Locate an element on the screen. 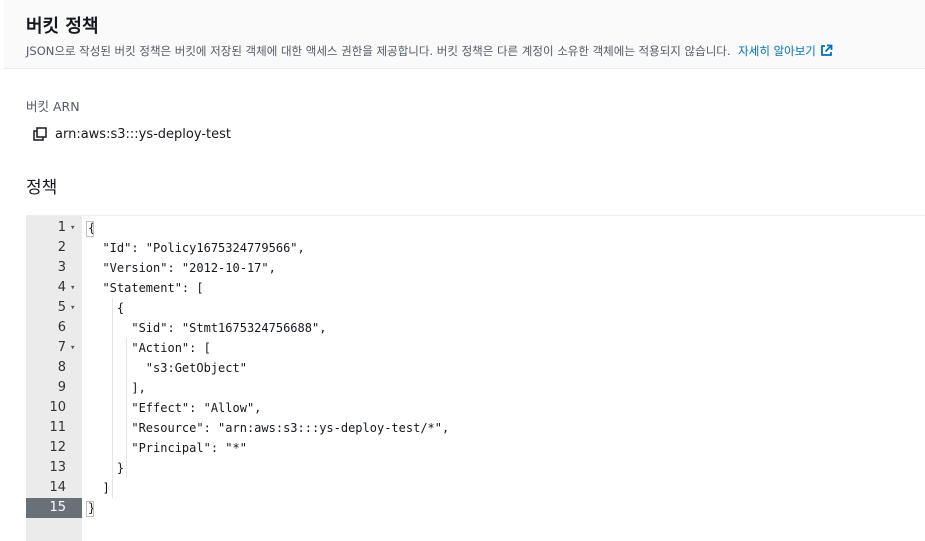  line-number: 2 is located at coordinates (61, 247).